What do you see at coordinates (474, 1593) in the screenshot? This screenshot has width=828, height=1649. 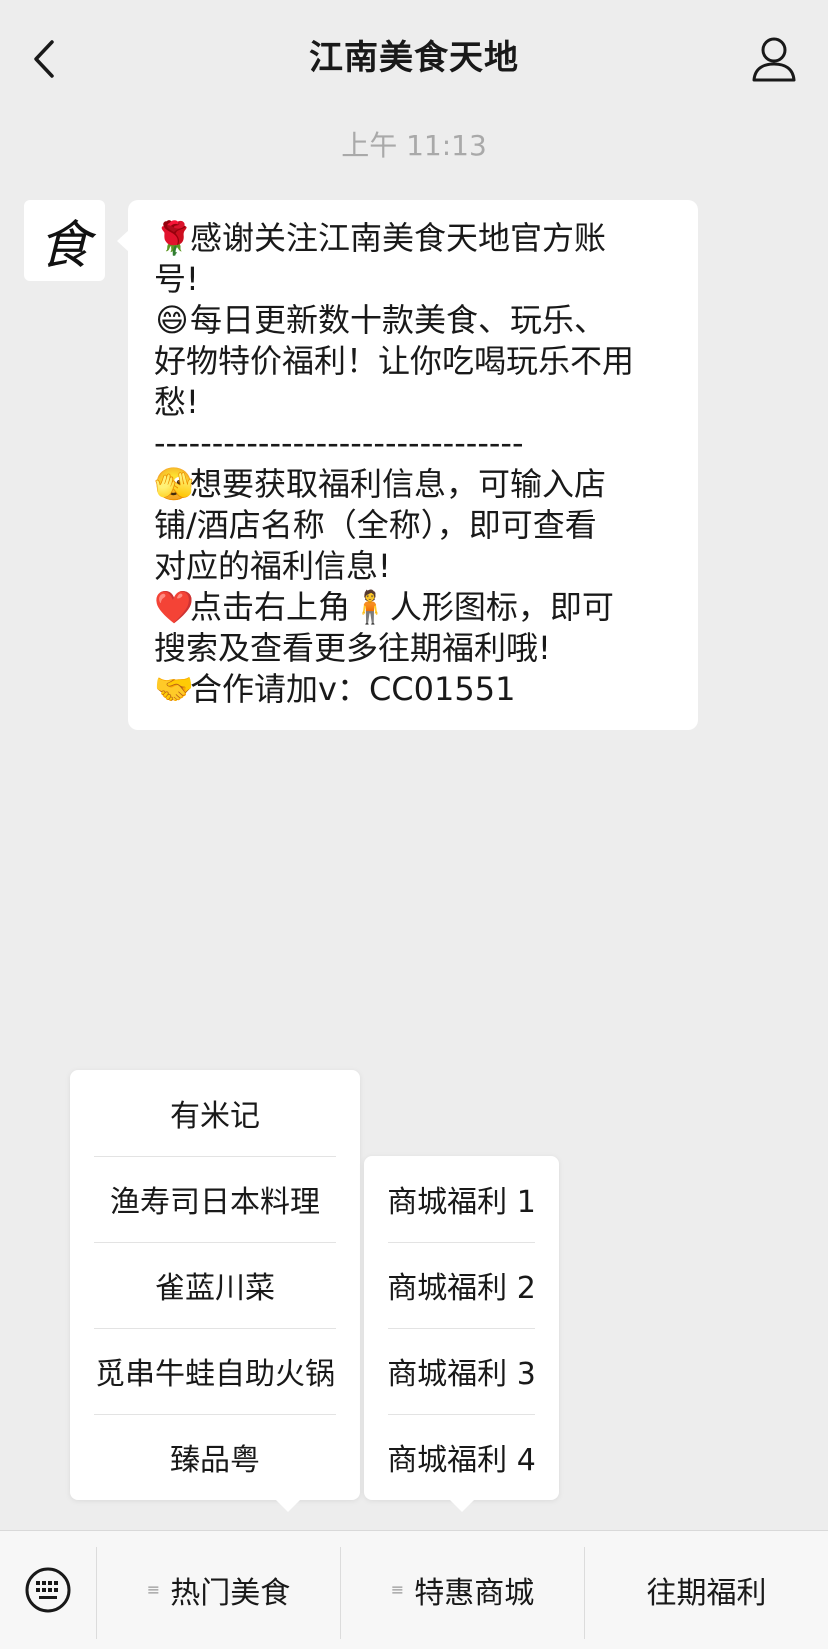 I see `menu-item-label: 特惠商城` at bounding box center [474, 1593].